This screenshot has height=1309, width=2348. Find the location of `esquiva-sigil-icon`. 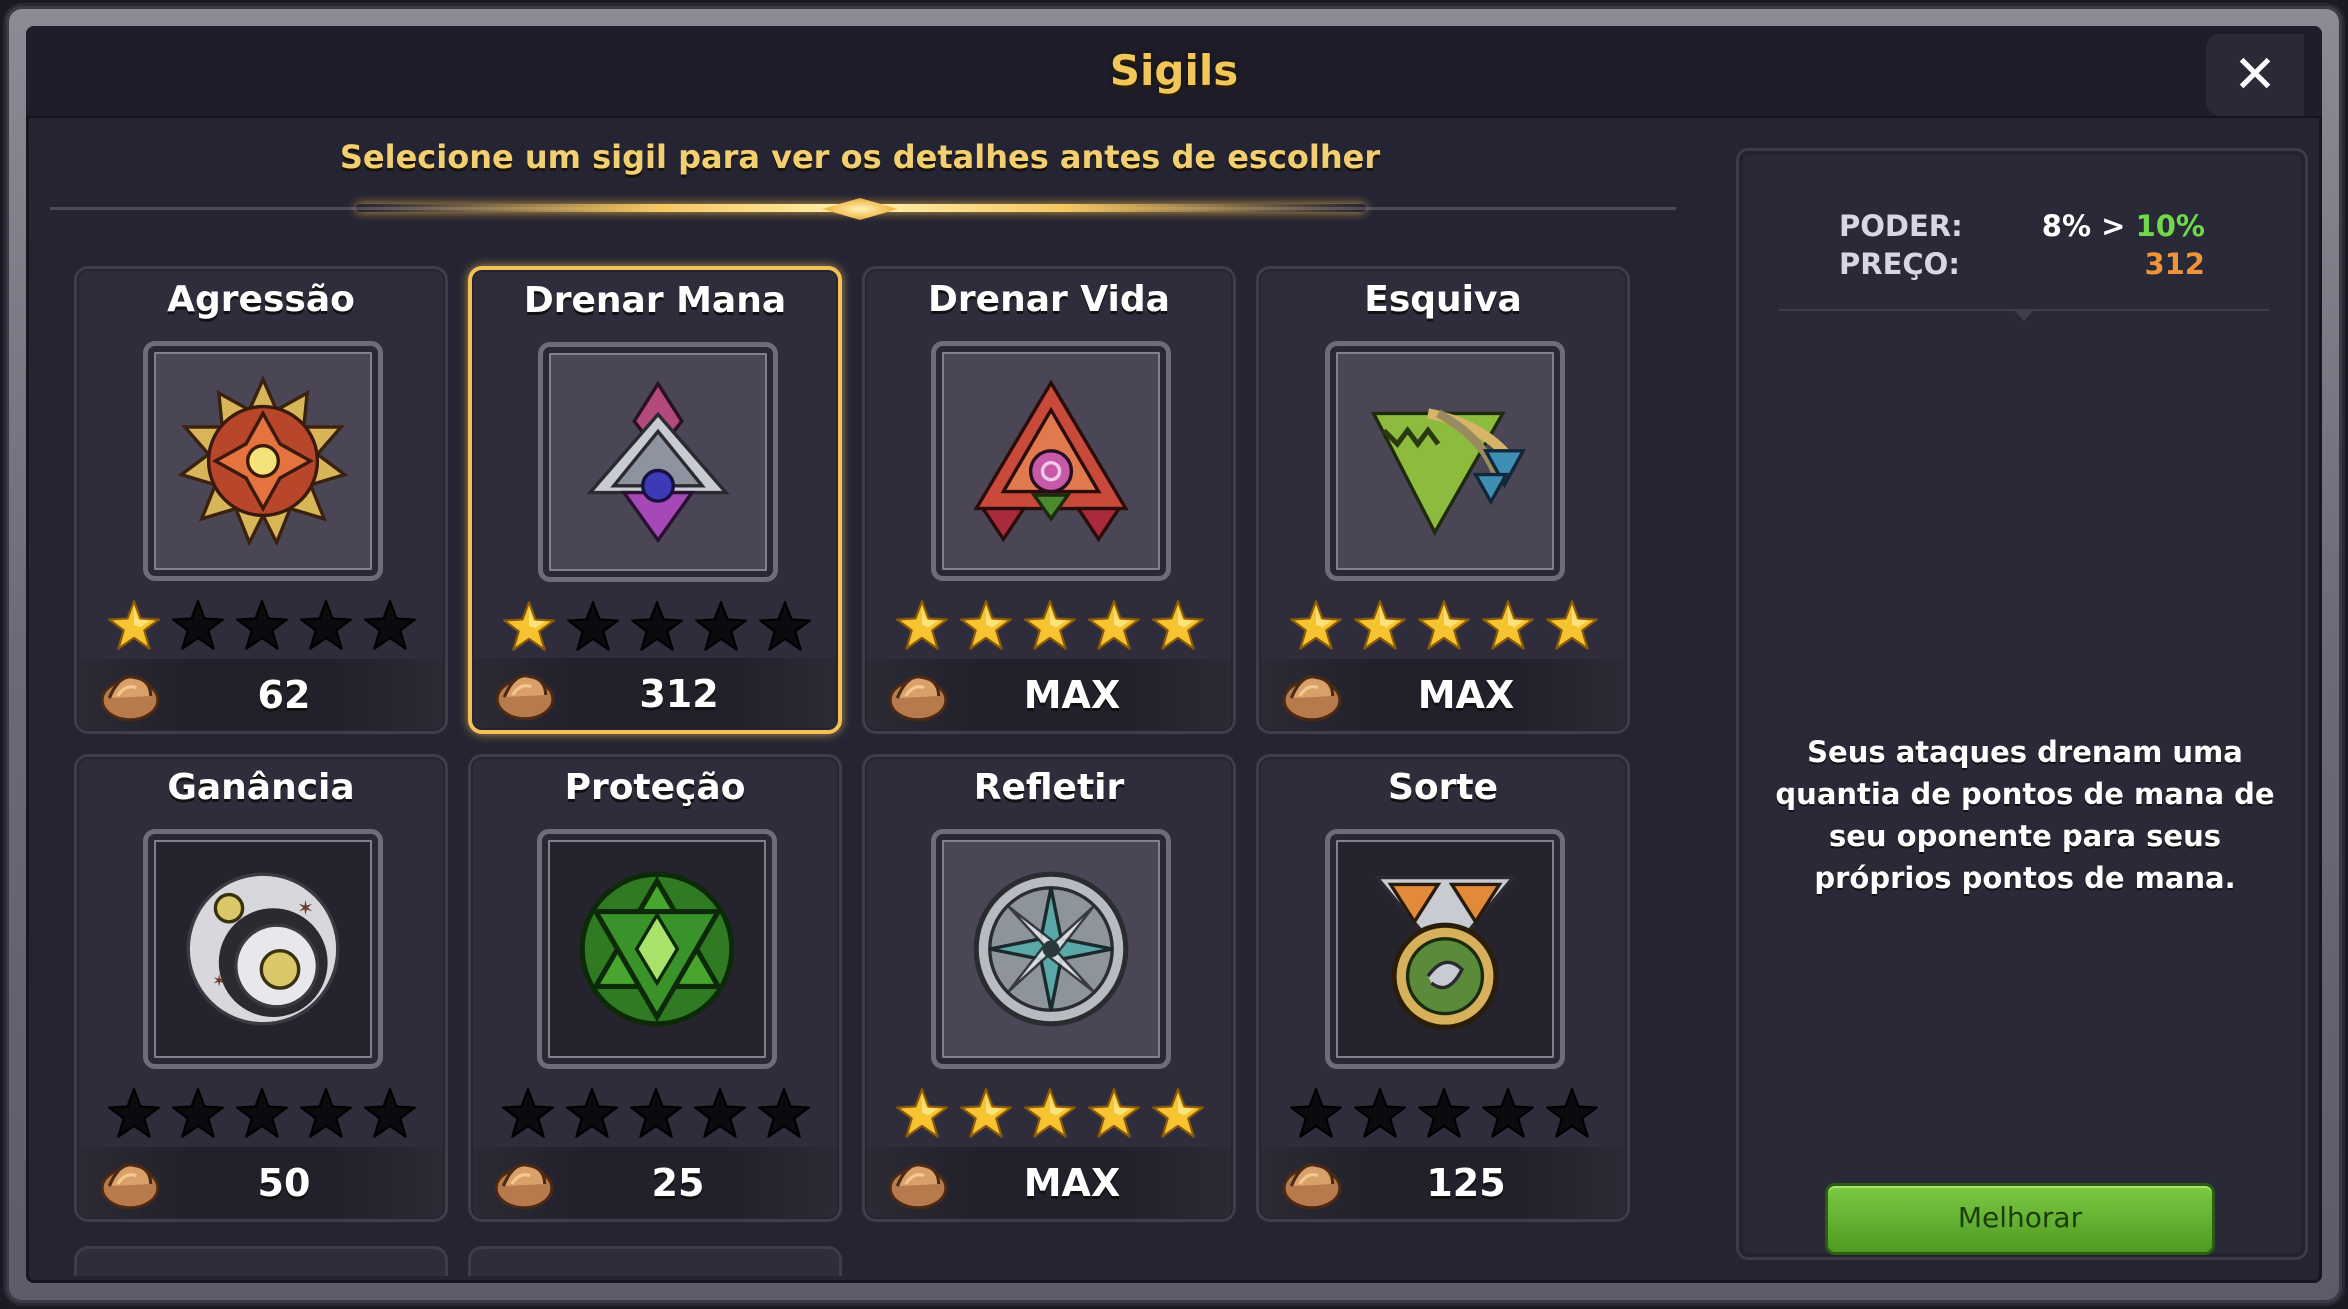

esquiva-sigil-icon is located at coordinates (1448, 472).